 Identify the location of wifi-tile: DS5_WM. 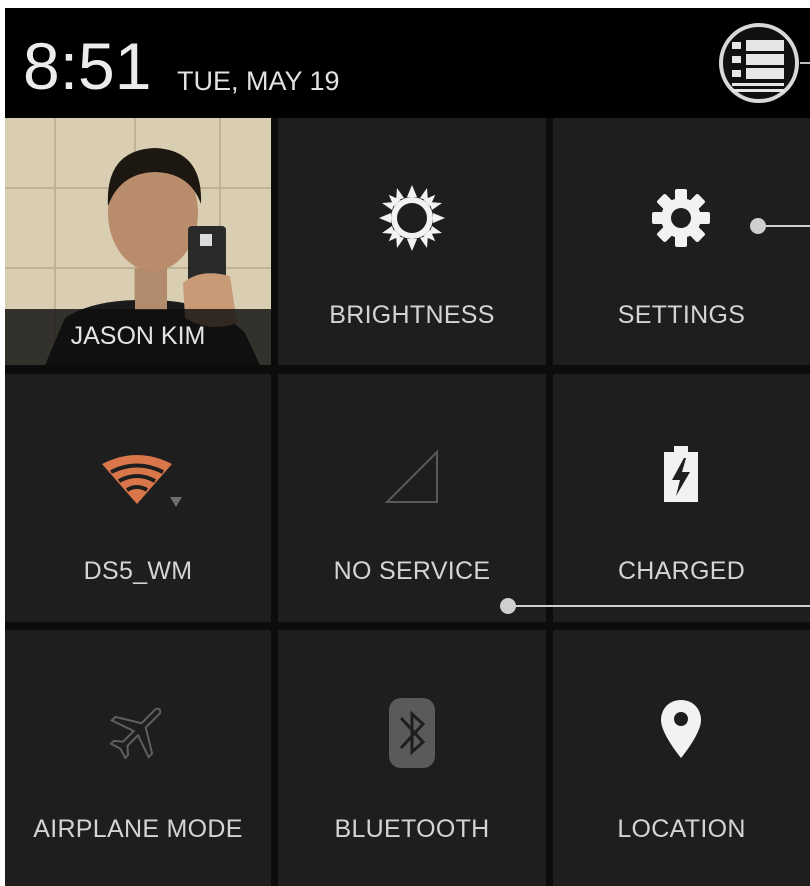
(138, 498).